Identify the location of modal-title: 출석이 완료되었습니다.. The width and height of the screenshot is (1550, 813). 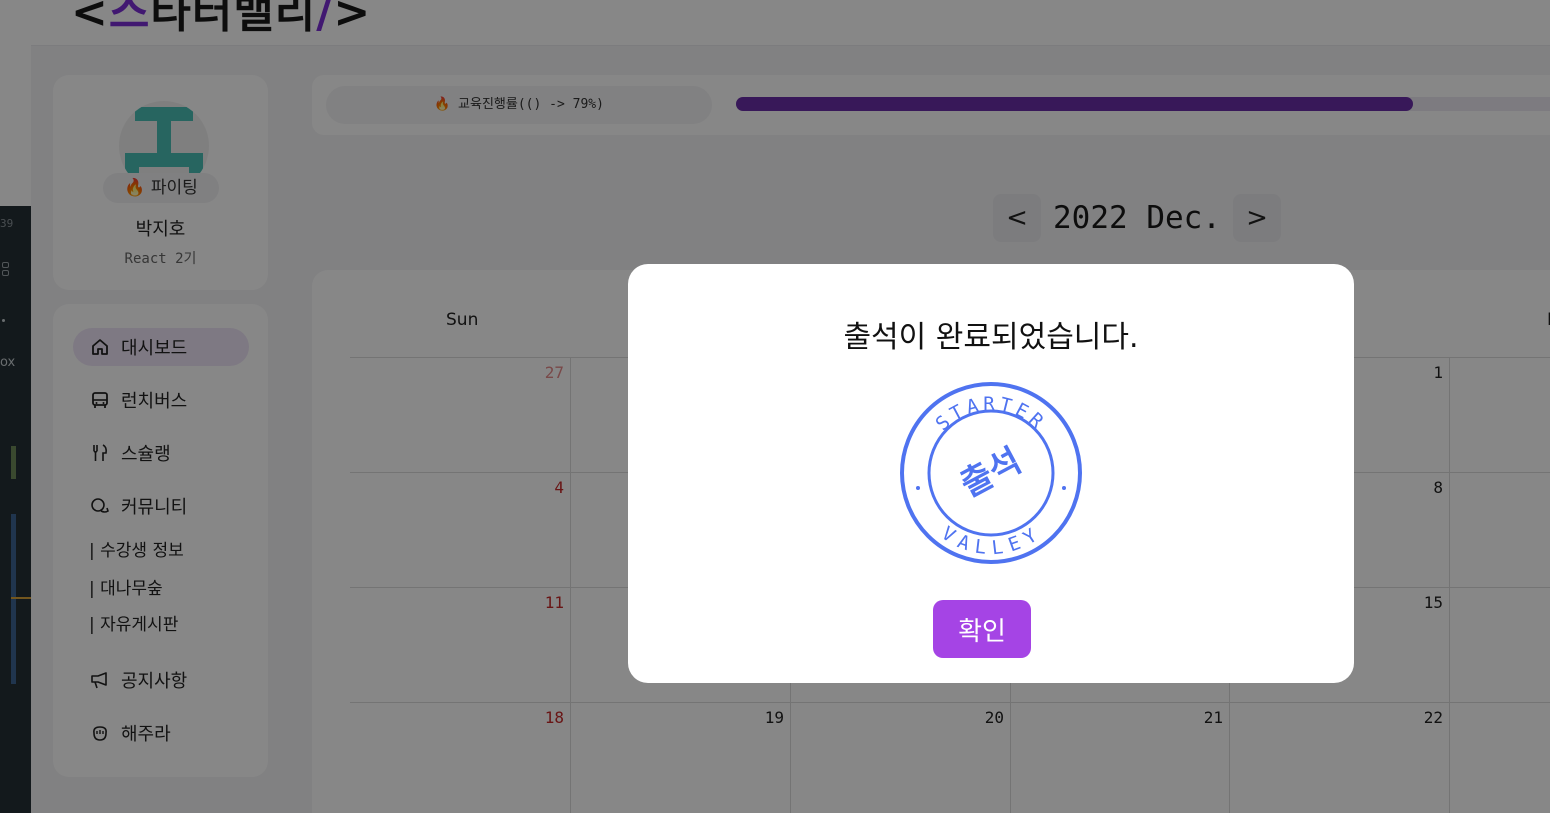
(991, 337).